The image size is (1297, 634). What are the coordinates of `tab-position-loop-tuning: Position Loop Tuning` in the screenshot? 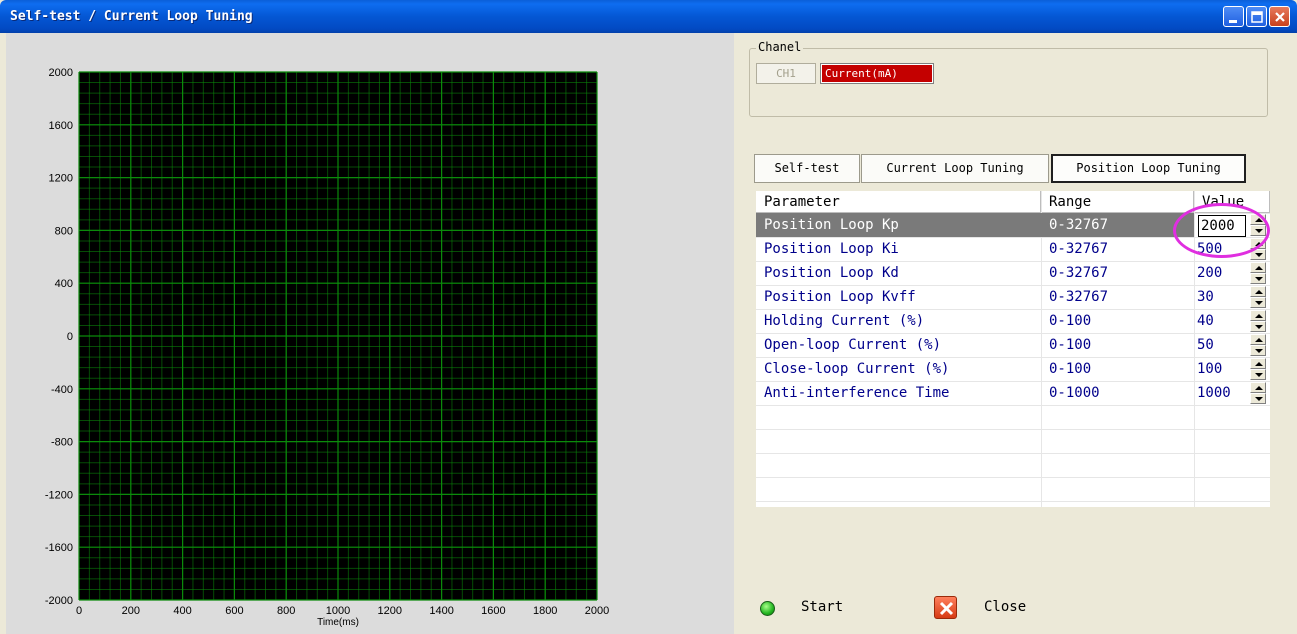 It's located at (1148, 168).